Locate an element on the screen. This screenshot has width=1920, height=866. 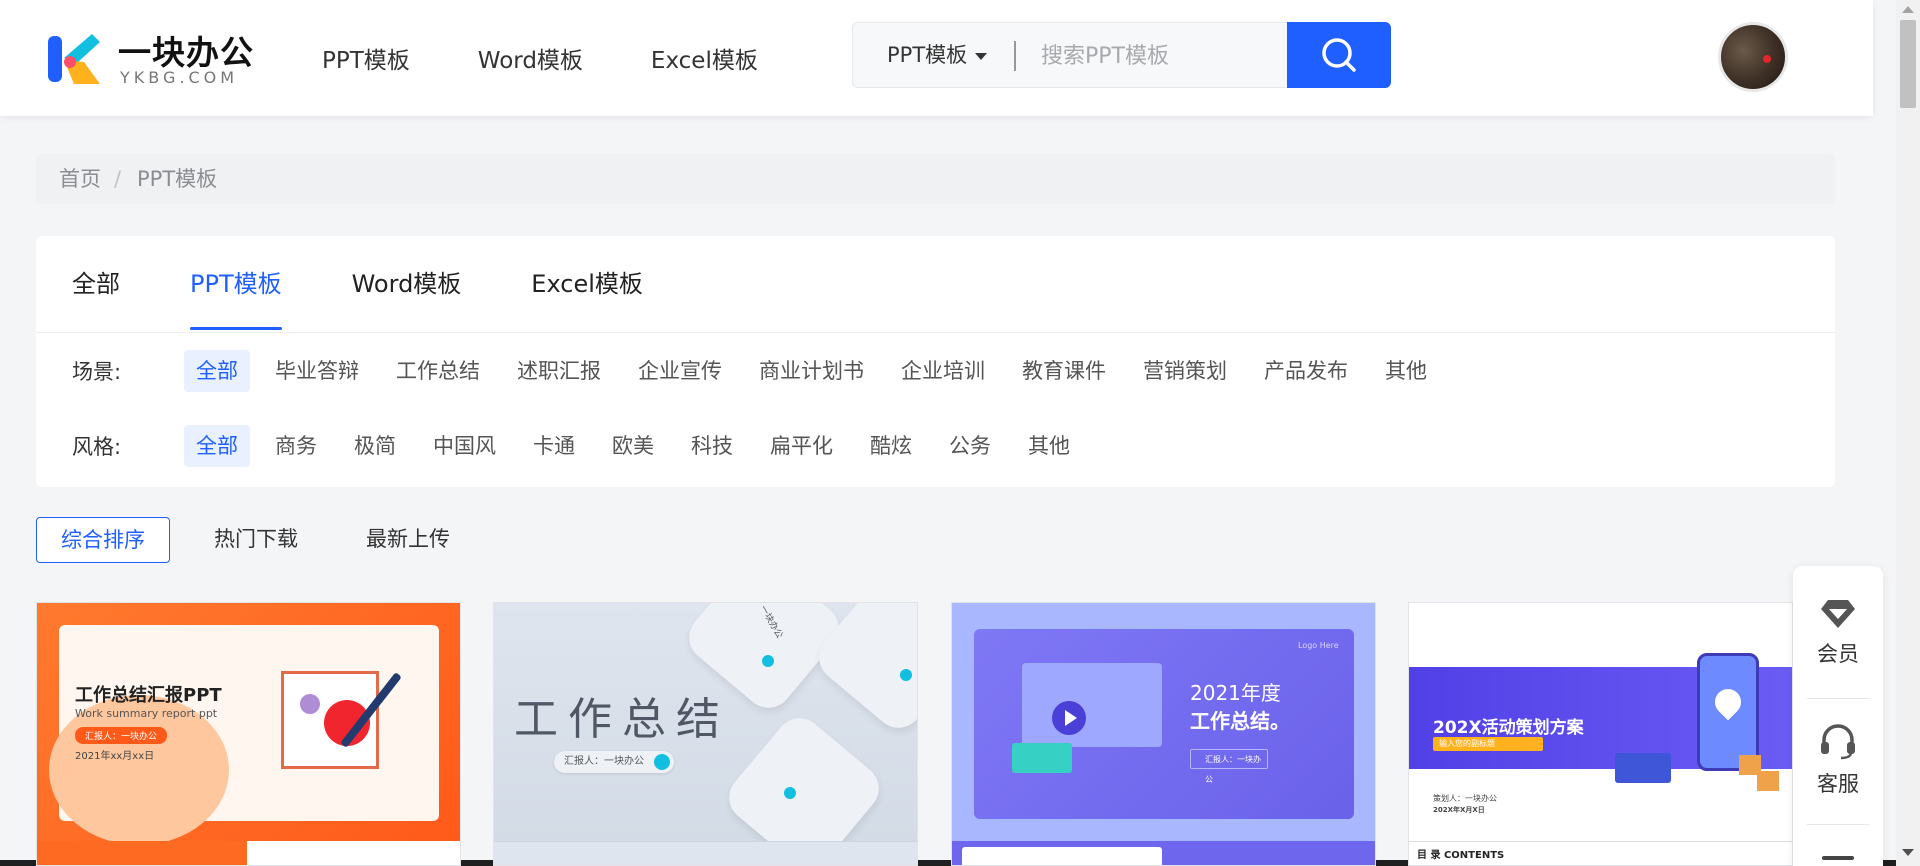
diamond-icon is located at coordinates (1838, 614).